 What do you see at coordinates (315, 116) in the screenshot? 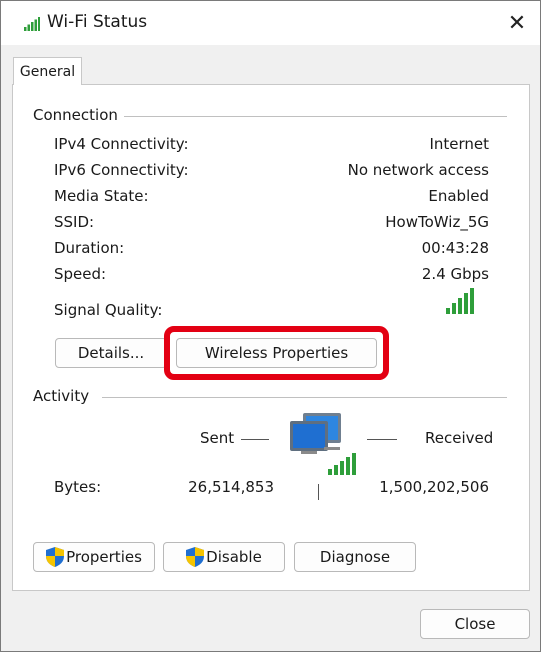
I see `connection-divider` at bounding box center [315, 116].